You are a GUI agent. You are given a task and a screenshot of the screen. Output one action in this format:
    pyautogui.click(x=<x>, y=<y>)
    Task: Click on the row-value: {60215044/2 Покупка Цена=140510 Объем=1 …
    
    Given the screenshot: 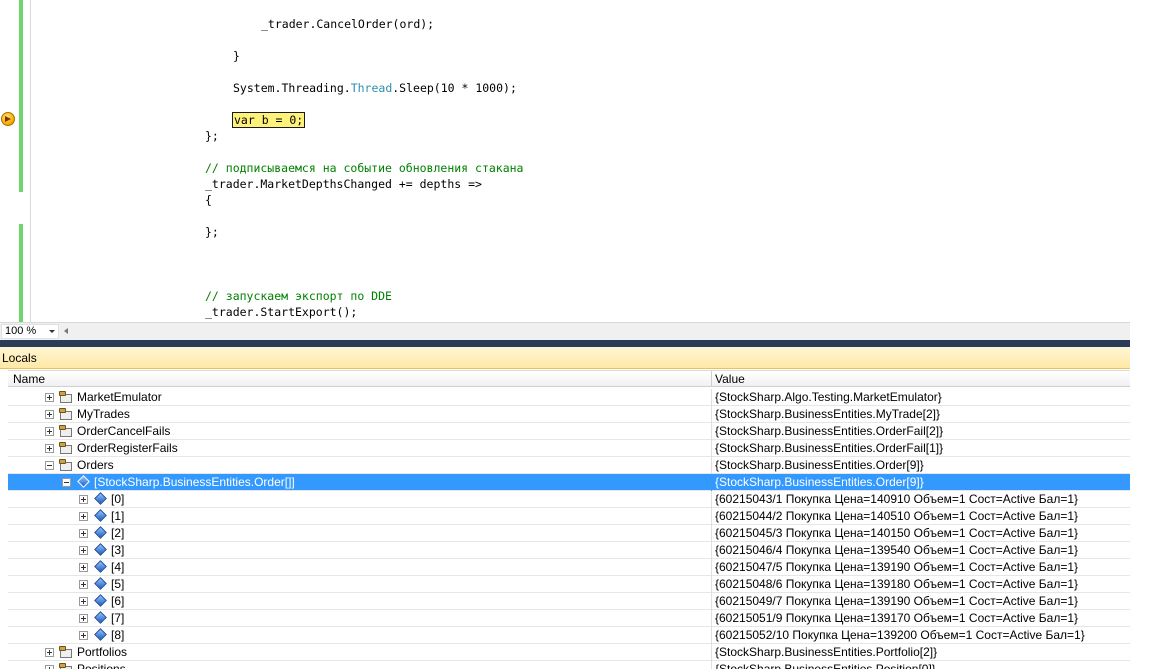 What is the action you would take?
    pyautogui.click(x=896, y=516)
    